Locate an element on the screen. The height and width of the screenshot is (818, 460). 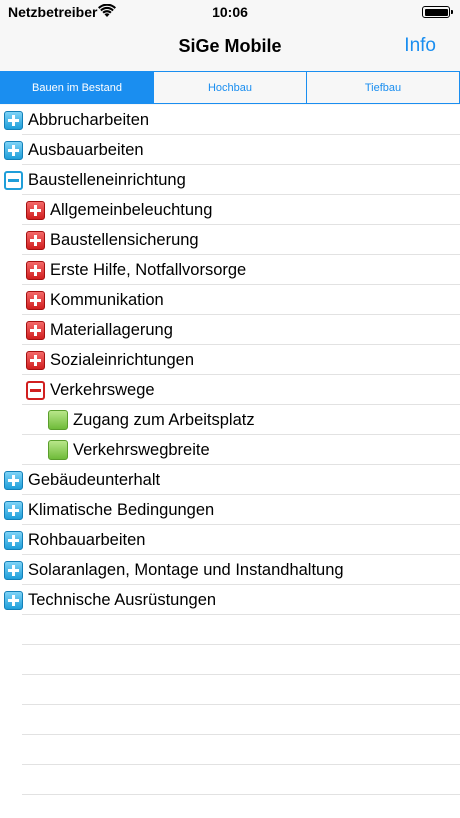
tree-row-erste-hilfe: Erste Hilfe, Notfallvorsorge is located at coordinates (230, 270).